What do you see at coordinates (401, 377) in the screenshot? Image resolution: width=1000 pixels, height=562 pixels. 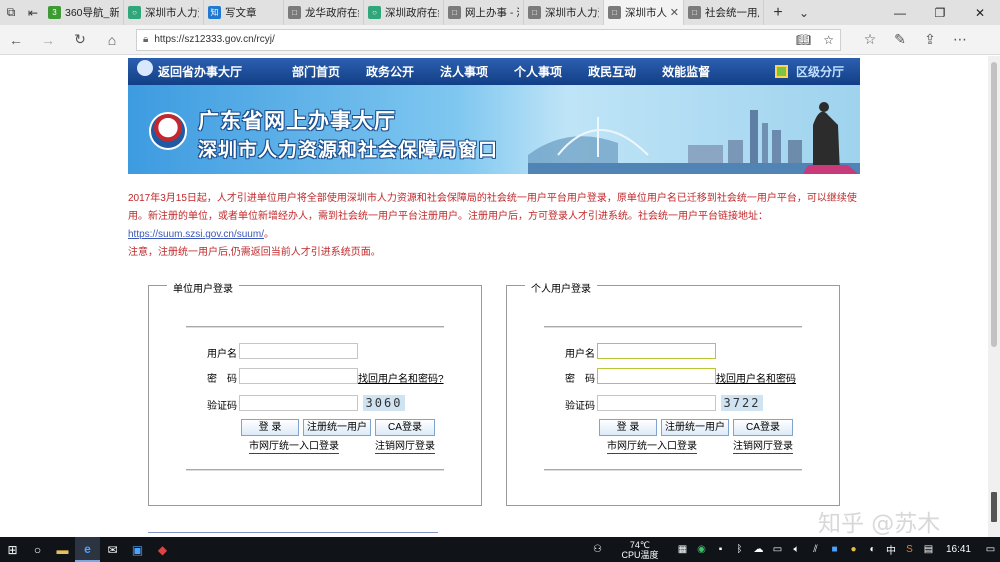 I see `unit-forgot-link: 找回用户名和密码?` at bounding box center [401, 377].